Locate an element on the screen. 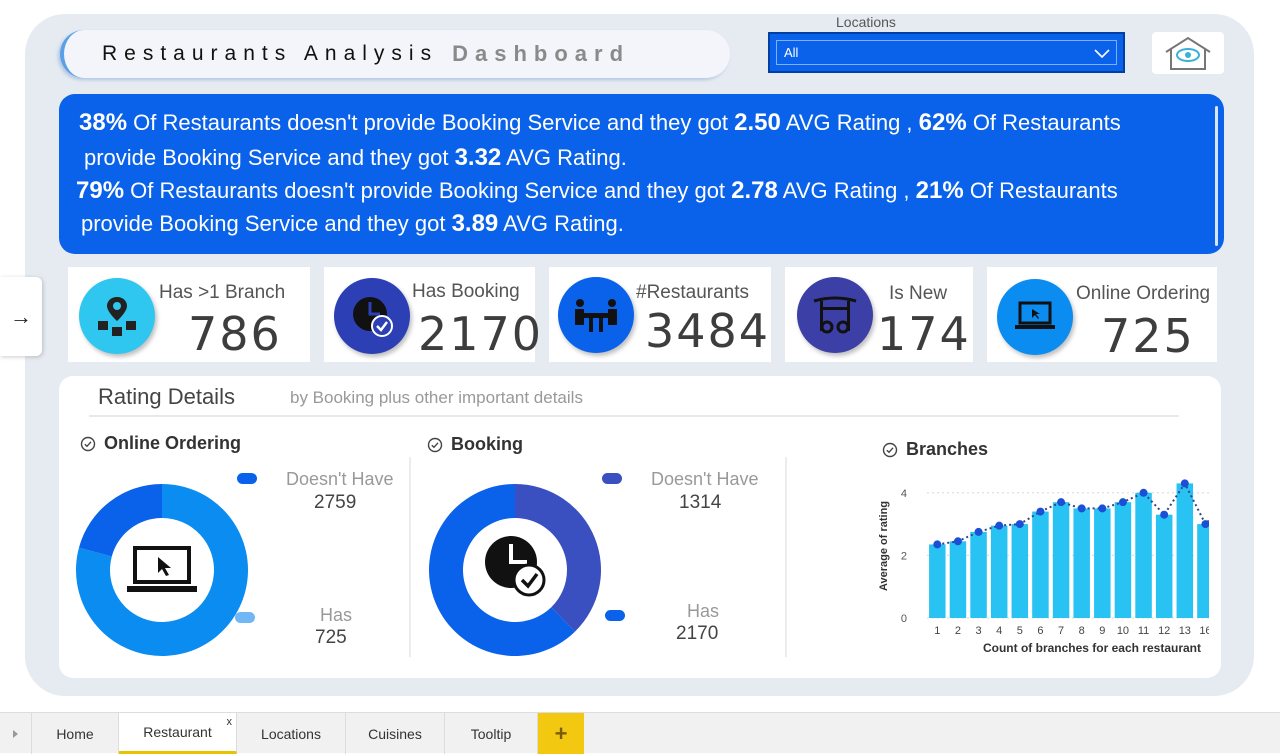 The height and width of the screenshot is (754, 1280). tab-locations: Locations is located at coordinates (291, 733).